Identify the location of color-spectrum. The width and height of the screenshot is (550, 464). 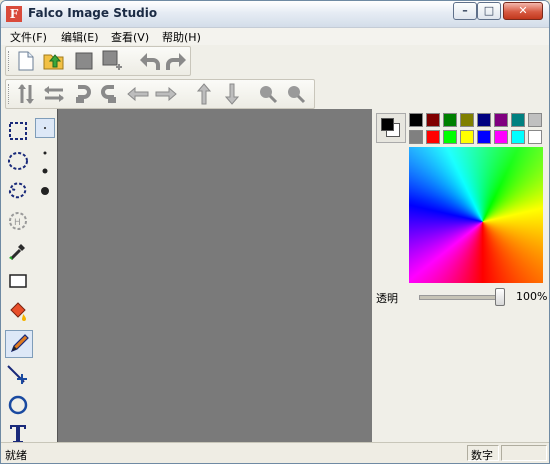
(476, 215).